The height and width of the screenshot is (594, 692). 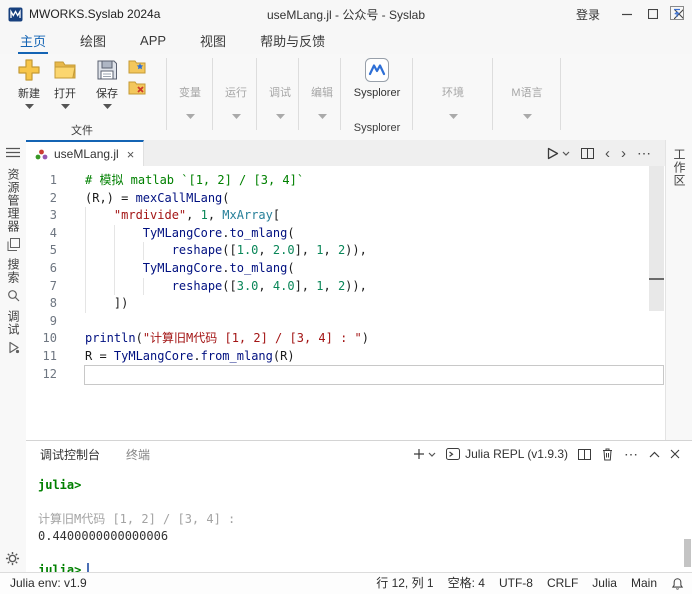 I want to click on open-label: 打开, so click(x=65, y=94).